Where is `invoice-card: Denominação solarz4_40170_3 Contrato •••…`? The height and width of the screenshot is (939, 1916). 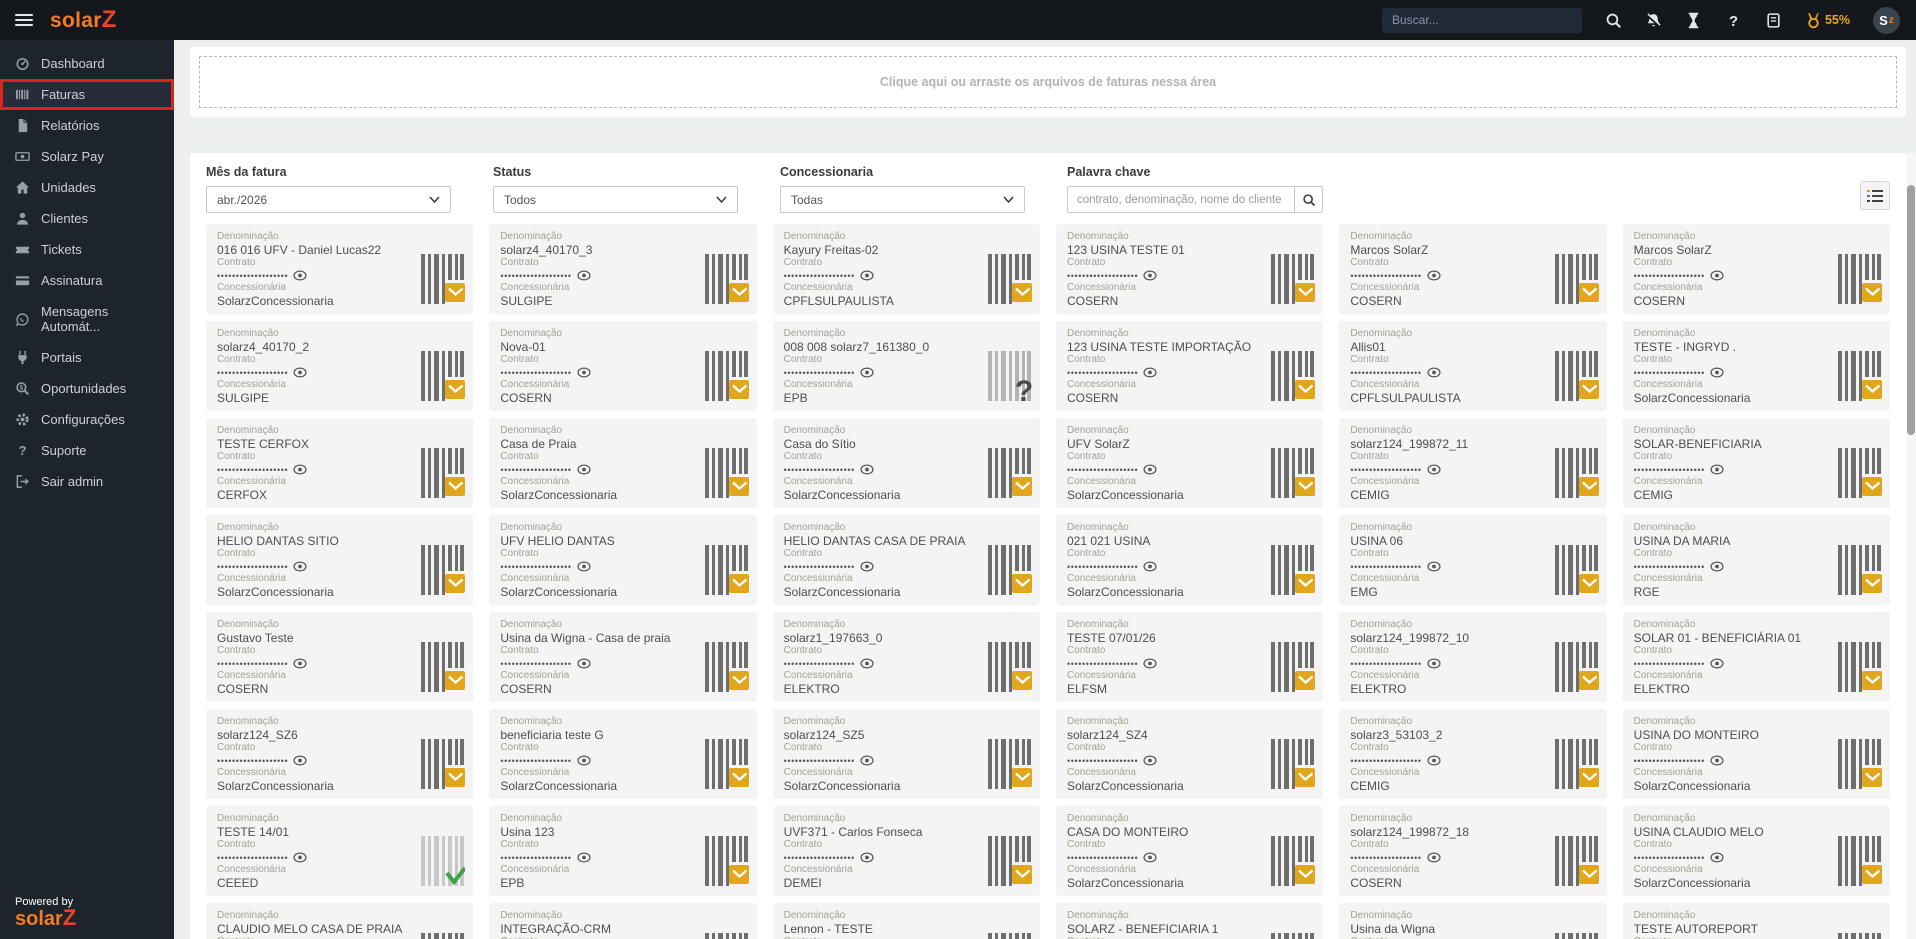
invoice-card: Denominação solarz4_40170_3 Contrato •••… is located at coordinates (623, 269).